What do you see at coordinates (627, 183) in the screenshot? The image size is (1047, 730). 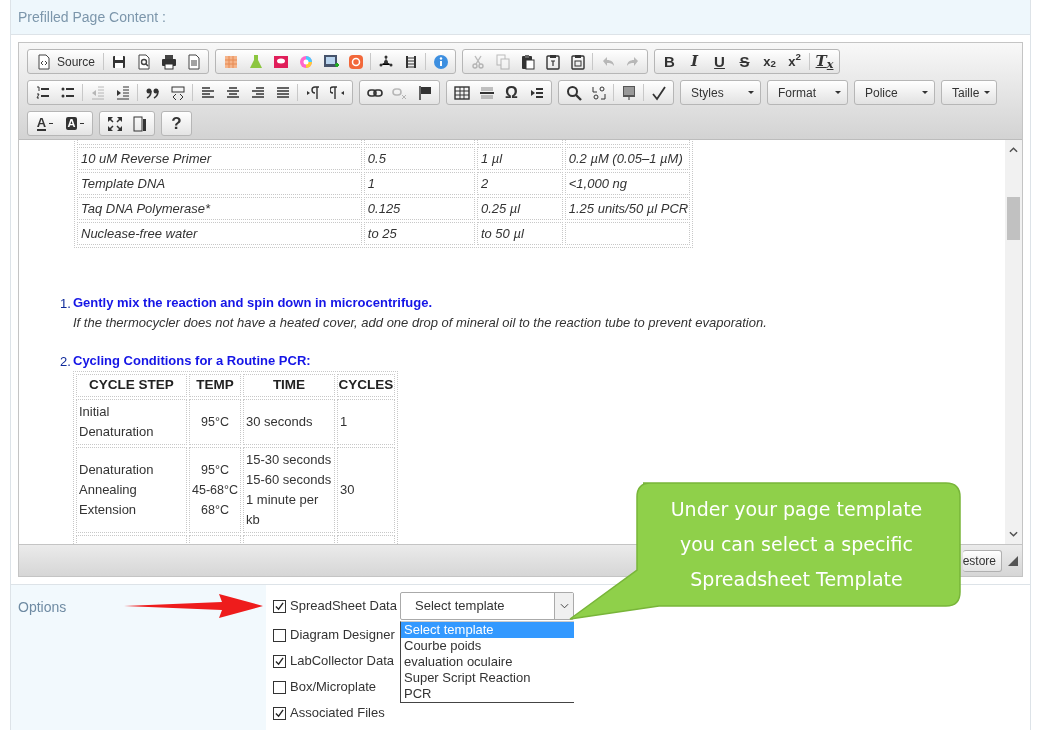 I see `table-cell: <1,000 ng` at bounding box center [627, 183].